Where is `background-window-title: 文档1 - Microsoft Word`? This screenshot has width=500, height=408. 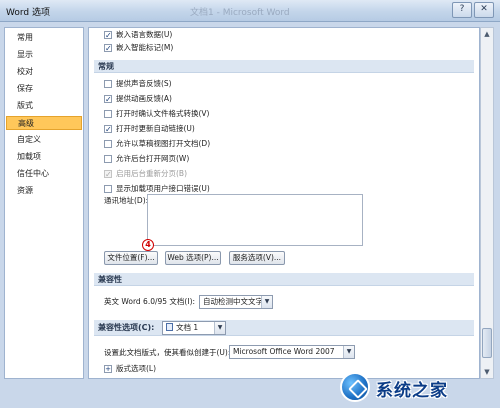
background-window-title: 文档1 - Microsoft Word is located at coordinates (240, 13).